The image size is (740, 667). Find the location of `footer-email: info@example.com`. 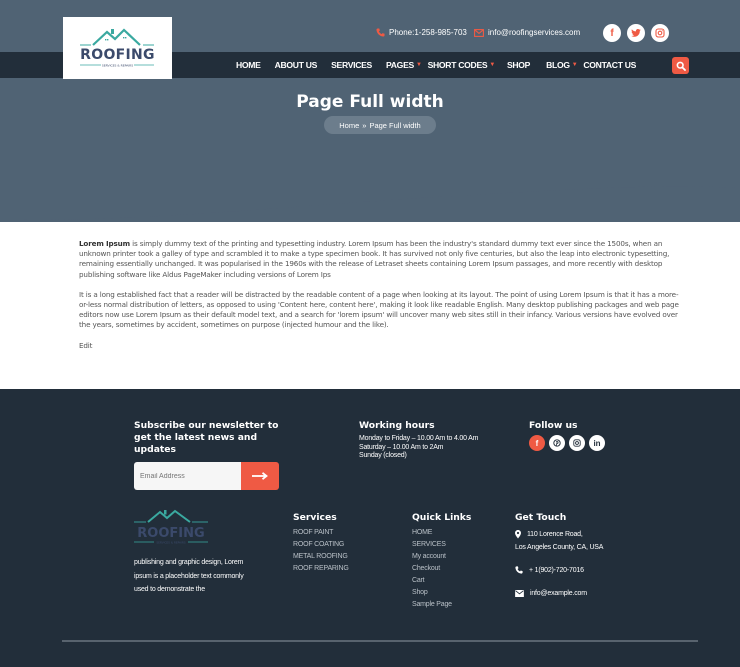

footer-email: info@example.com is located at coordinates (558, 593).